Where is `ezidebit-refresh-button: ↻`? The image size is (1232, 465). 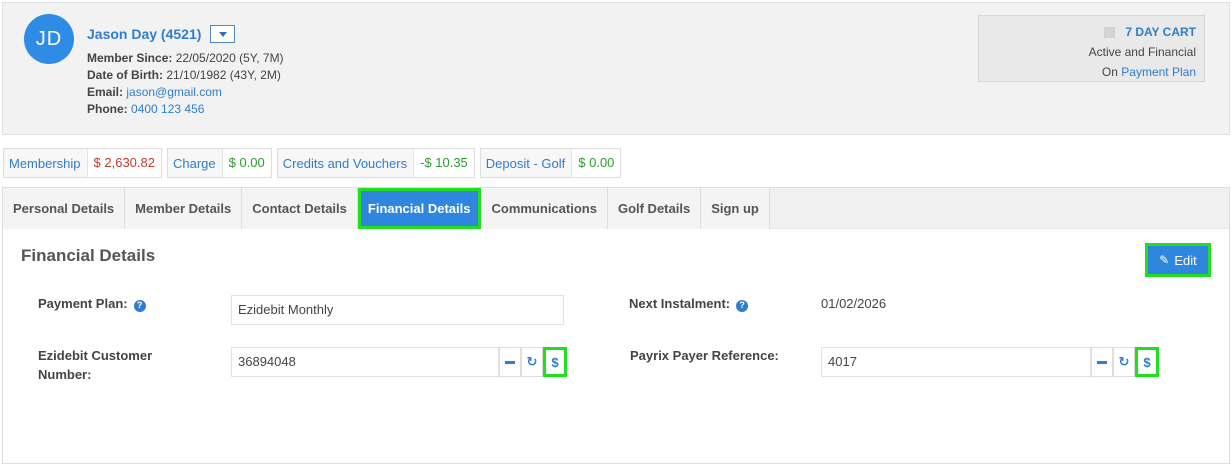 ezidebit-refresh-button: ↻ is located at coordinates (532, 362).